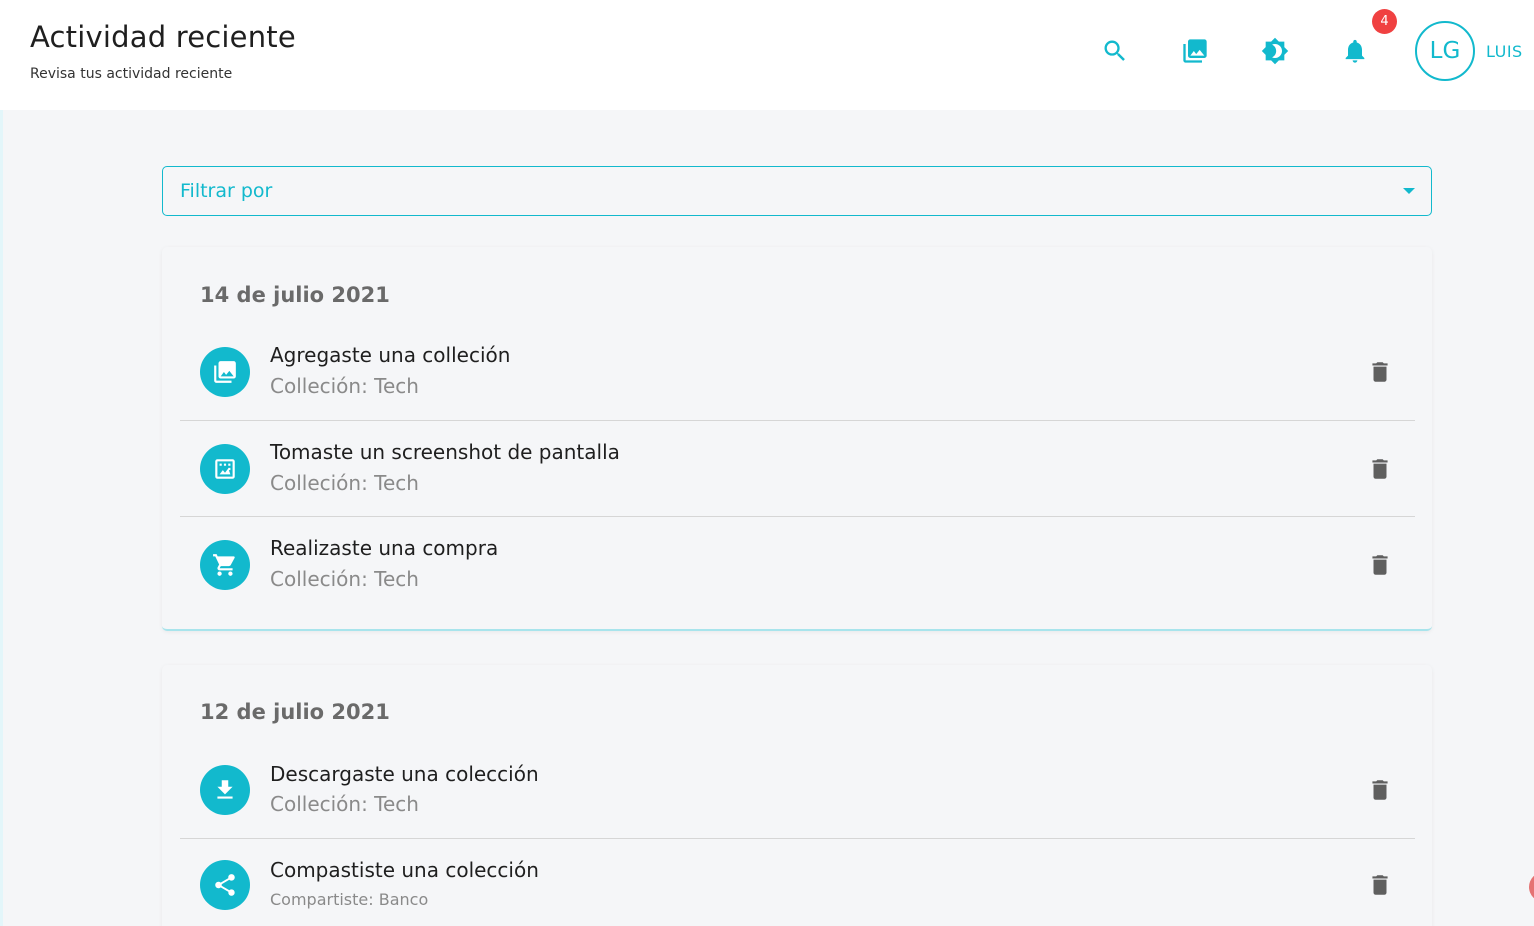 This screenshot has height=926, width=1534. Describe the element at coordinates (225, 885) in the screenshot. I see `share-icon` at that location.